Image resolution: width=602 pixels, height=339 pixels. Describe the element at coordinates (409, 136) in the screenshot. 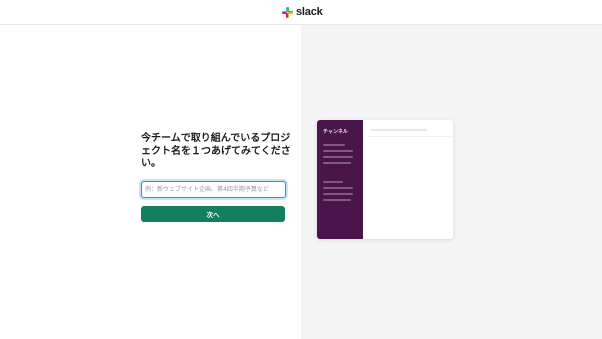

I see `preview-divider` at that location.